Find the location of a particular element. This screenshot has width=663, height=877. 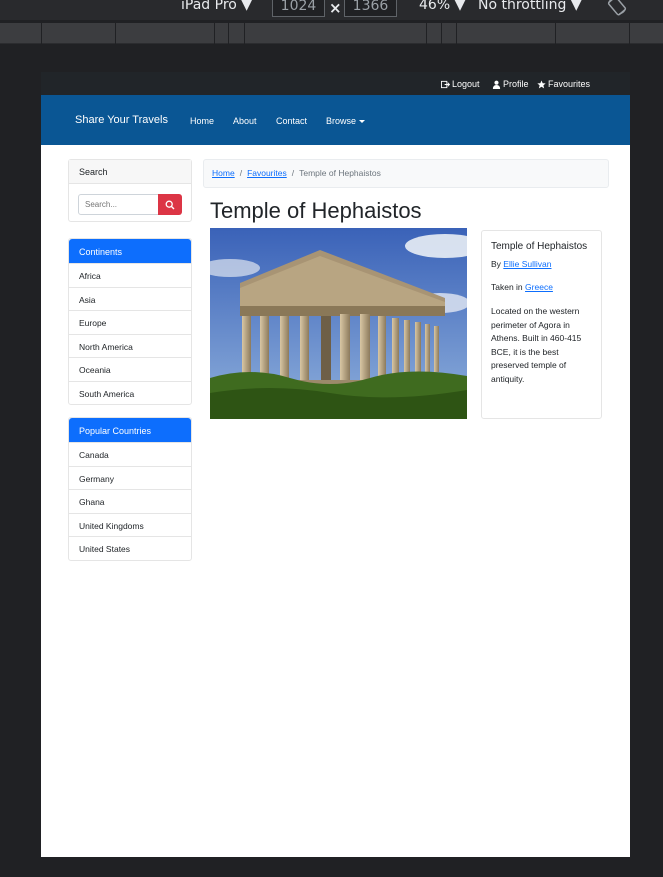

profile-link: Profile is located at coordinates (510, 84).